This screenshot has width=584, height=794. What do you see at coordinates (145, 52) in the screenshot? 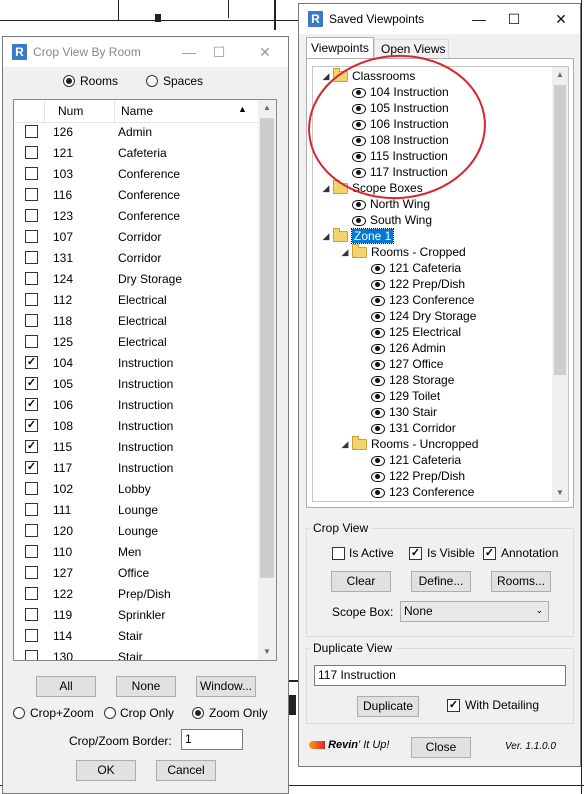
I see `crop-view-titlebar: R Crop View By Room — ☐ ✕` at bounding box center [145, 52].